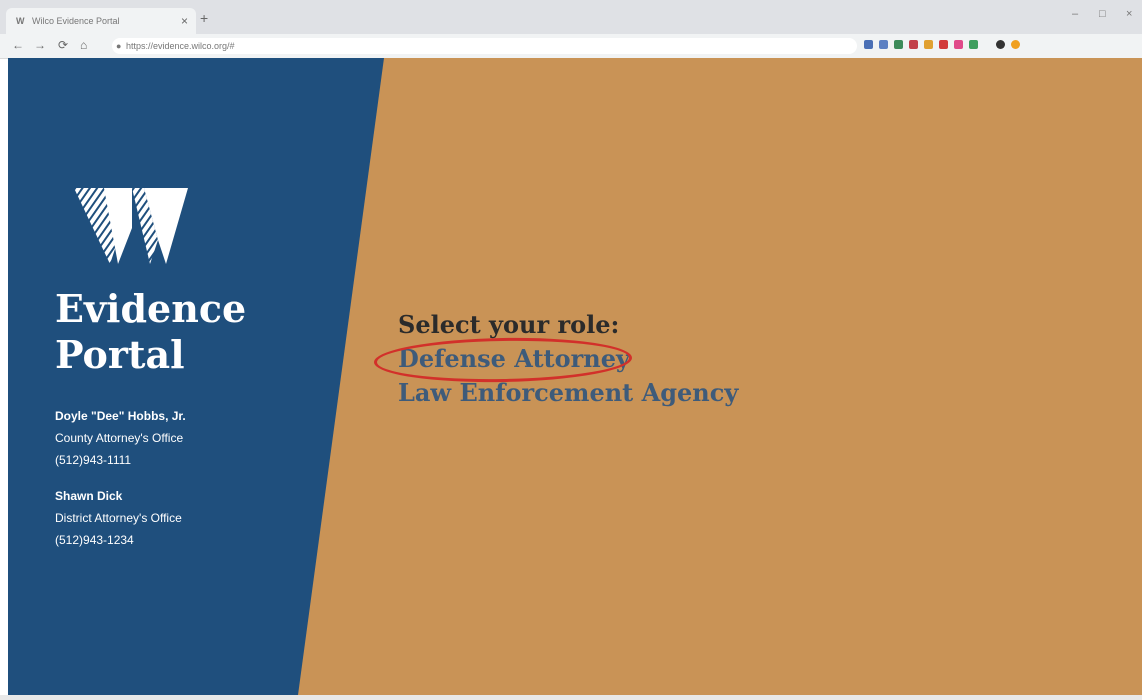 The image size is (1142, 700). Describe the element at coordinates (63, 45) in the screenshot. I see `reload-icon: ⟳` at that location.